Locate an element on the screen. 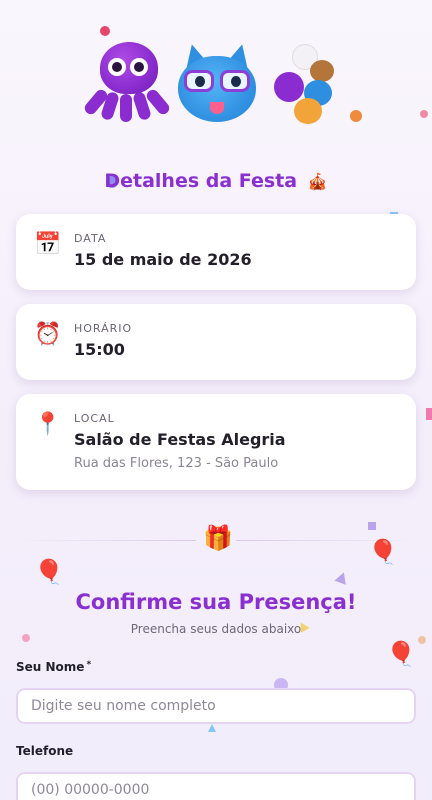 The image size is (432, 800). calendar-icon: 📅 is located at coordinates (48, 244).